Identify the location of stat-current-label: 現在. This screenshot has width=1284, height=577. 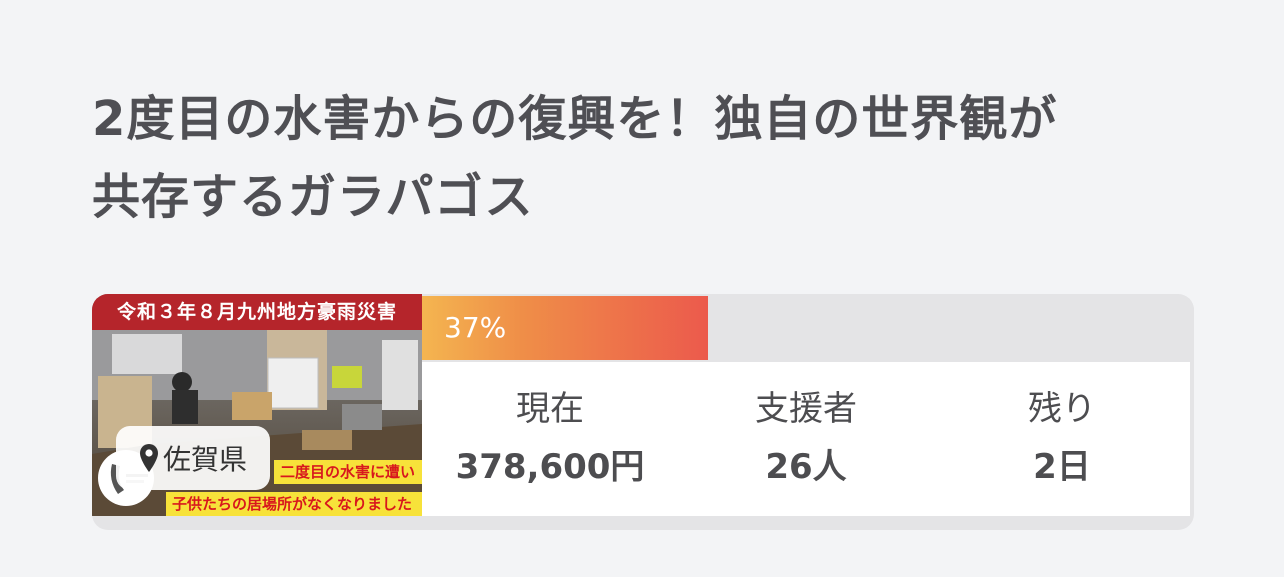
(550, 409).